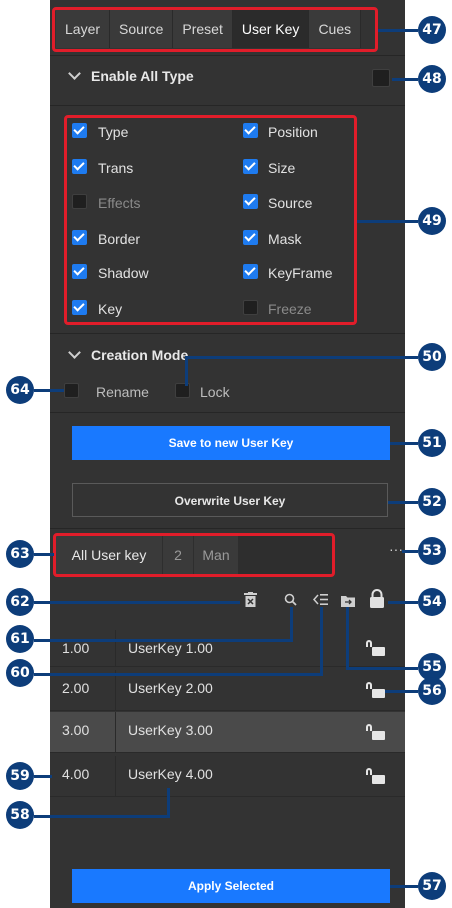 This screenshot has width=452, height=908. I want to click on more-icon: ···, so click(396, 549).